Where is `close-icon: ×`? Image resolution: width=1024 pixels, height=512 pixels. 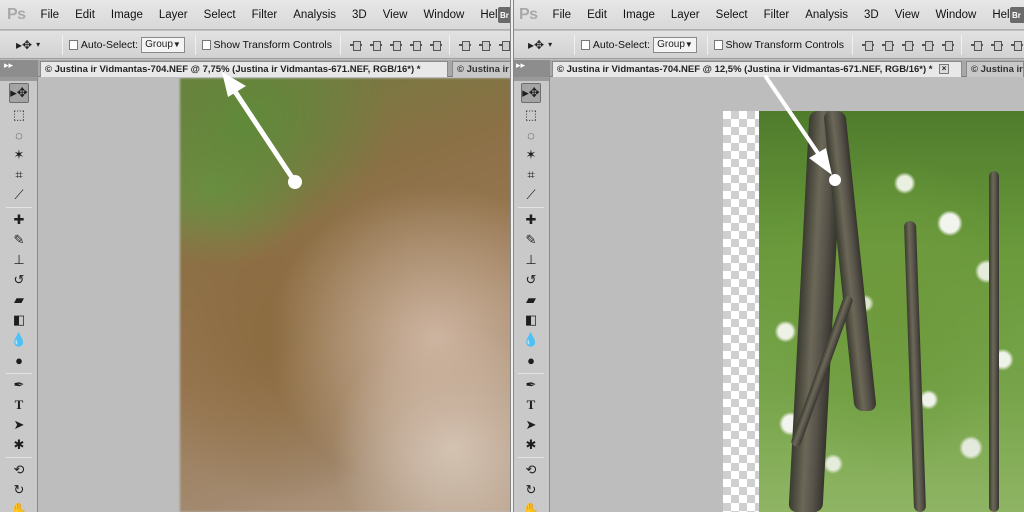 close-icon: × is located at coordinates (944, 69).